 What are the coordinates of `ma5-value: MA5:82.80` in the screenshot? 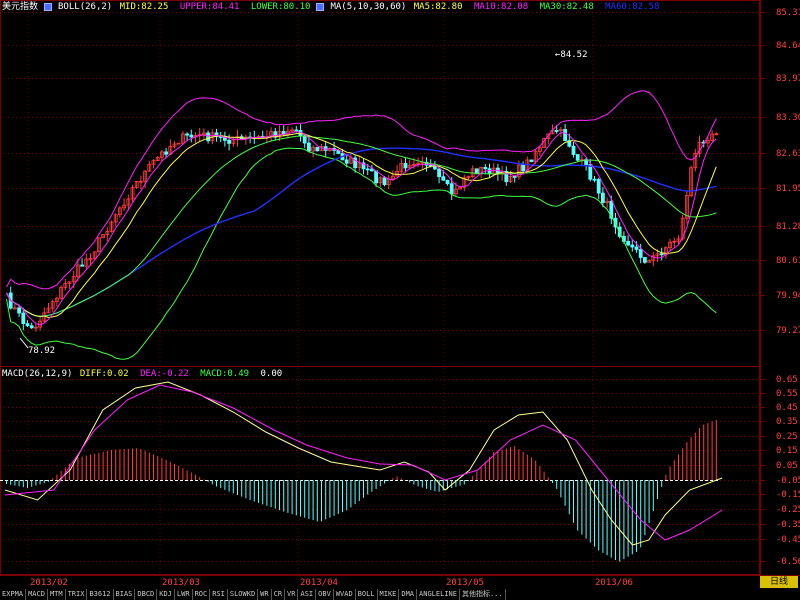 It's located at (438, 7).